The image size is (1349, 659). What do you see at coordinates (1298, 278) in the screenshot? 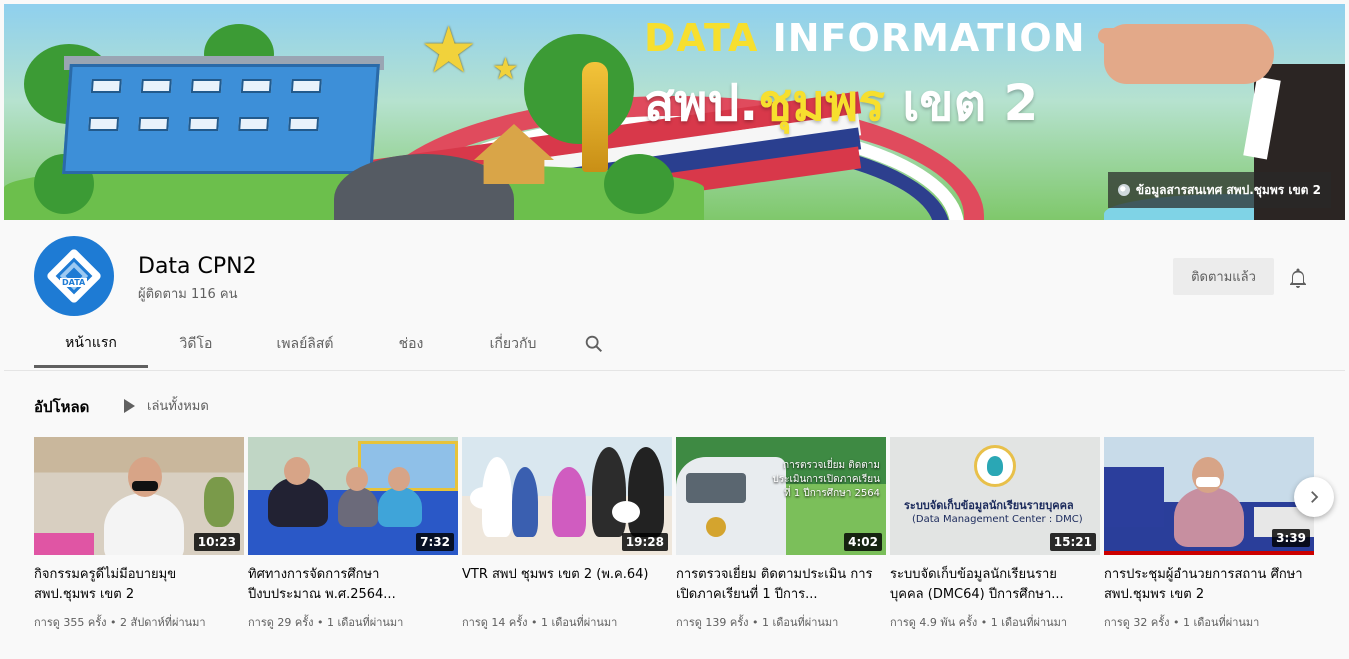
I see `bell-icon` at bounding box center [1298, 278].